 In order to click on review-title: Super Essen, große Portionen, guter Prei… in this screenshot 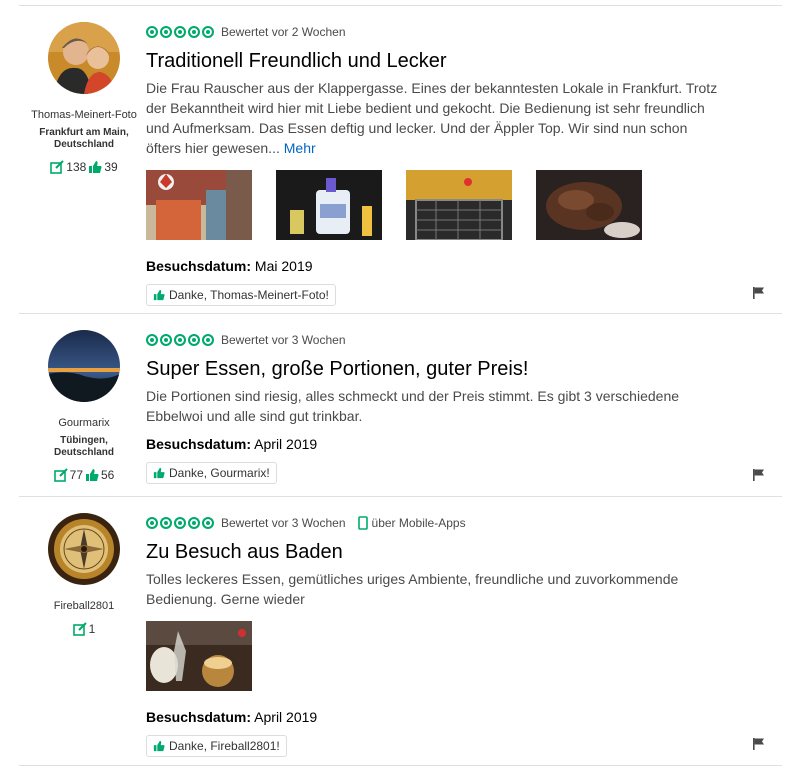, I will do `click(446, 369)`.